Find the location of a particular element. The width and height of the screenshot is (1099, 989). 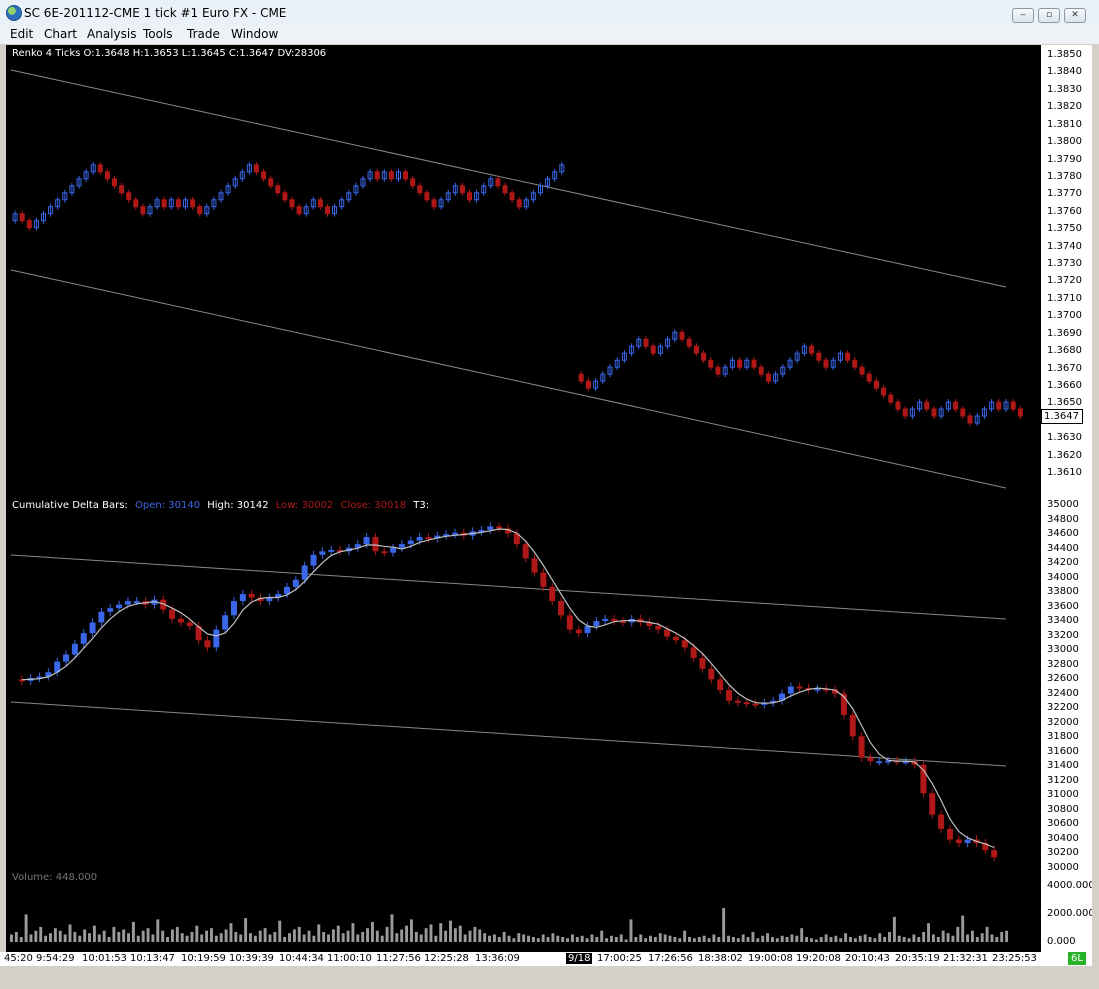

menu-trade: Trade is located at coordinates (203, 34).